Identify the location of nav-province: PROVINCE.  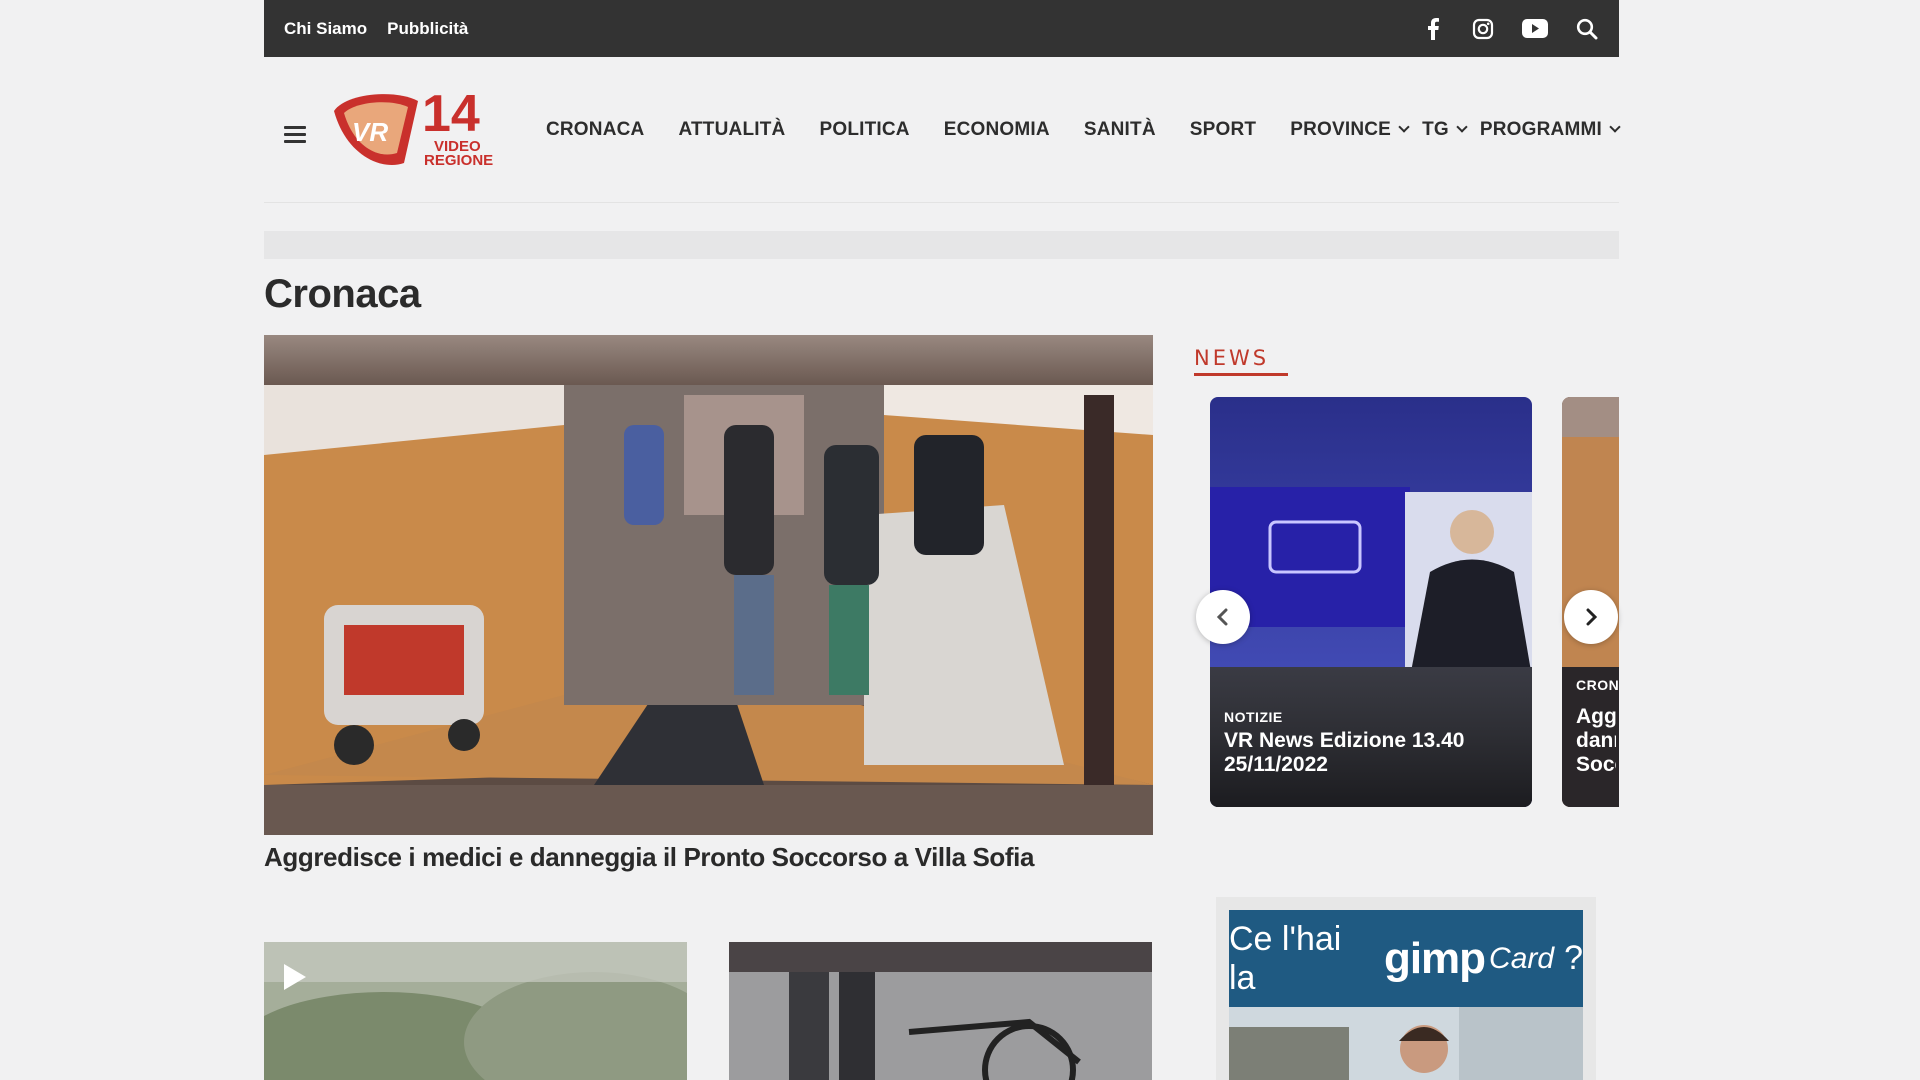
(1350, 129).